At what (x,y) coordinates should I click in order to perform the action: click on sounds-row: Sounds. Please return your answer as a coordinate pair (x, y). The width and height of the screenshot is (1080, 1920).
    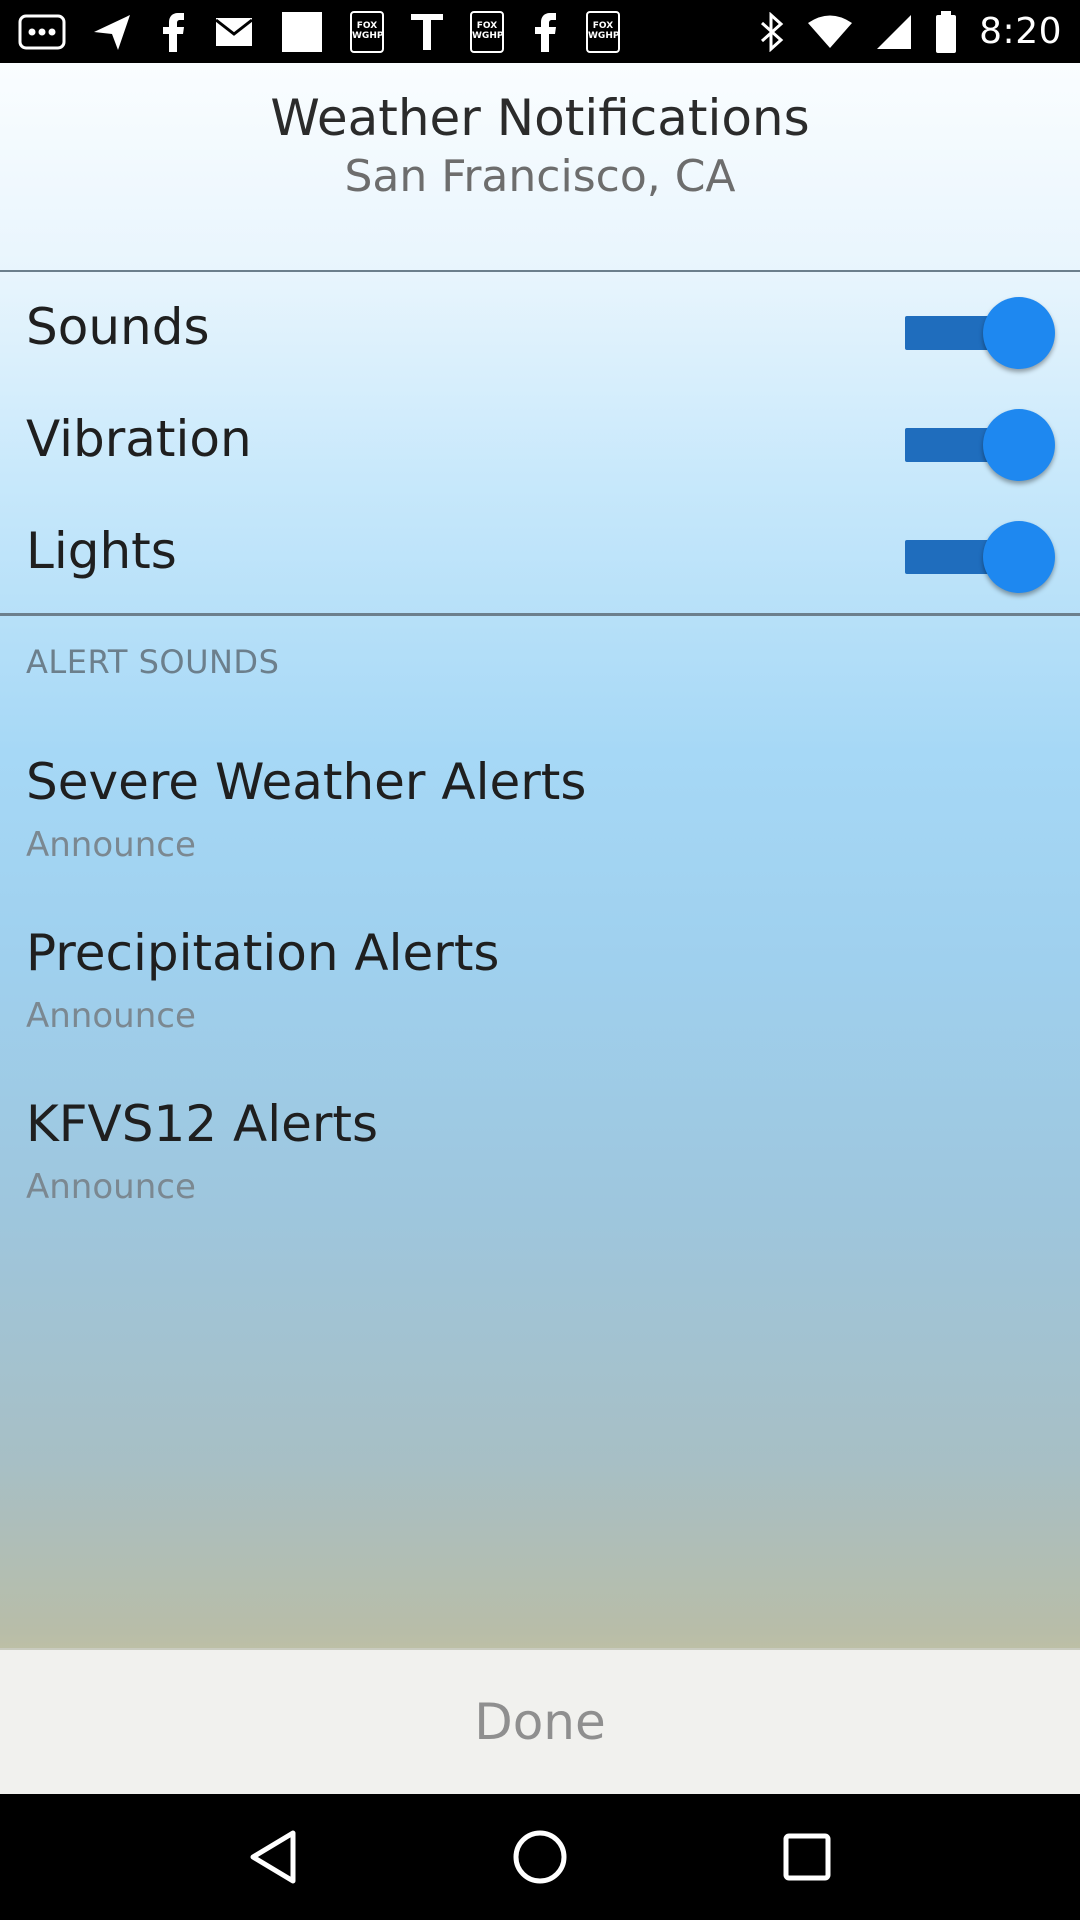
    Looking at the image, I should click on (540, 332).